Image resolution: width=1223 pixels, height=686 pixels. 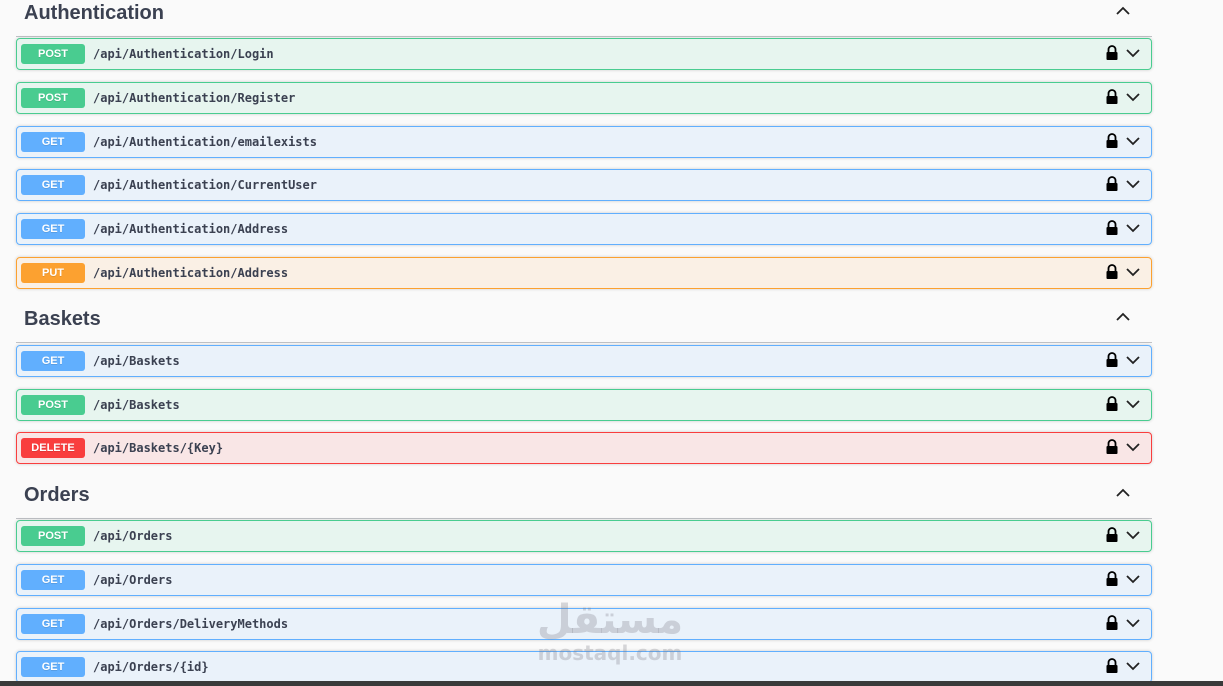 What do you see at coordinates (611, 683) in the screenshot?
I see `bottom-scrollbar` at bounding box center [611, 683].